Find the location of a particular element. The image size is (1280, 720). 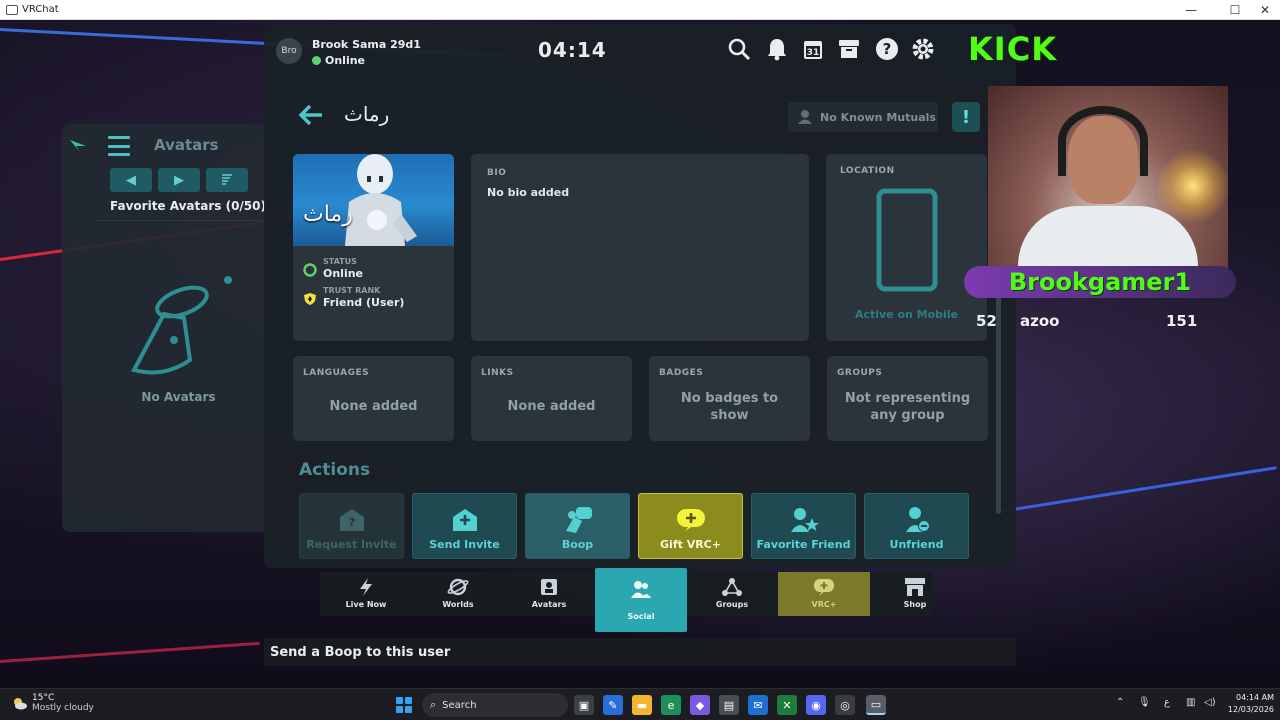

taskbar-clock: 04:14 AM 12/03/2026 is located at coordinates (1249, 704).